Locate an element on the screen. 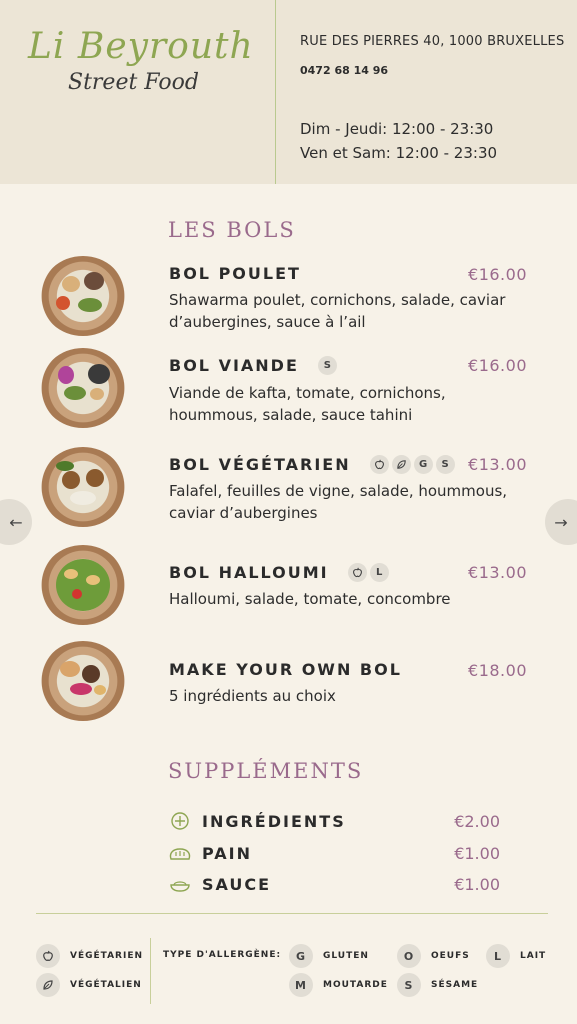  address: RUE DES PIERRES 40, 1000 BRUXELLES is located at coordinates (432, 41).